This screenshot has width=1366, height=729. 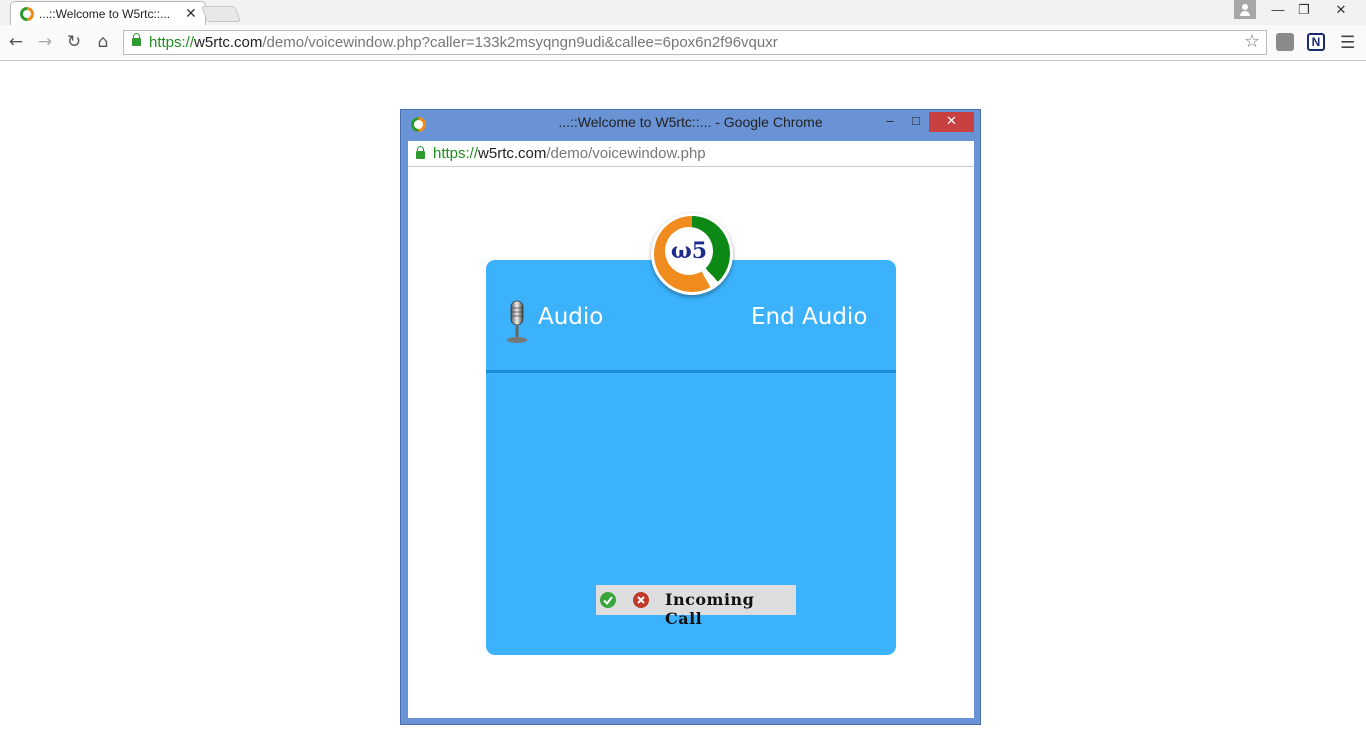 I want to click on onenote-extension-icon: N, so click(x=1316, y=42).